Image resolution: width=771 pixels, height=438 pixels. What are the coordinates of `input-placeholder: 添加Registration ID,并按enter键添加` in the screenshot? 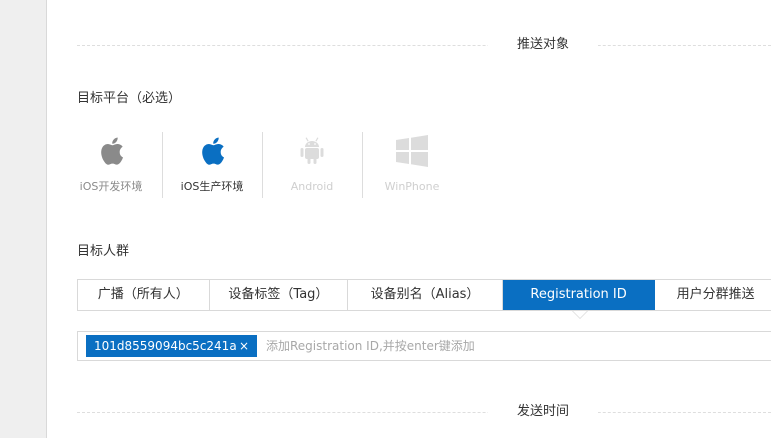 It's located at (370, 346).